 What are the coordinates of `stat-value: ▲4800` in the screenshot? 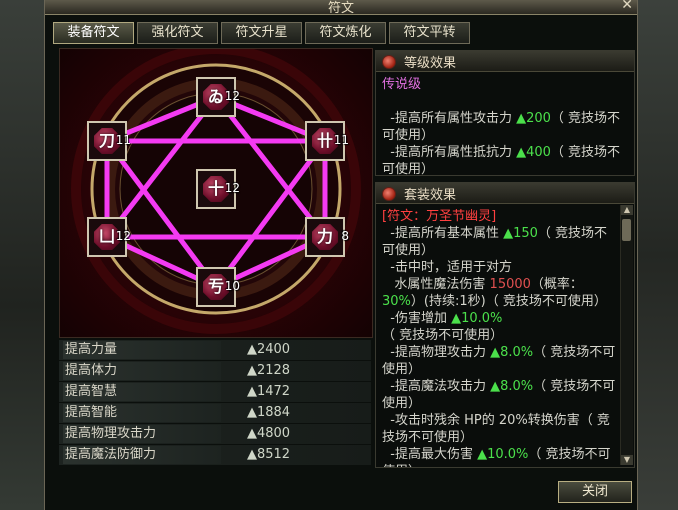 It's located at (269, 433).